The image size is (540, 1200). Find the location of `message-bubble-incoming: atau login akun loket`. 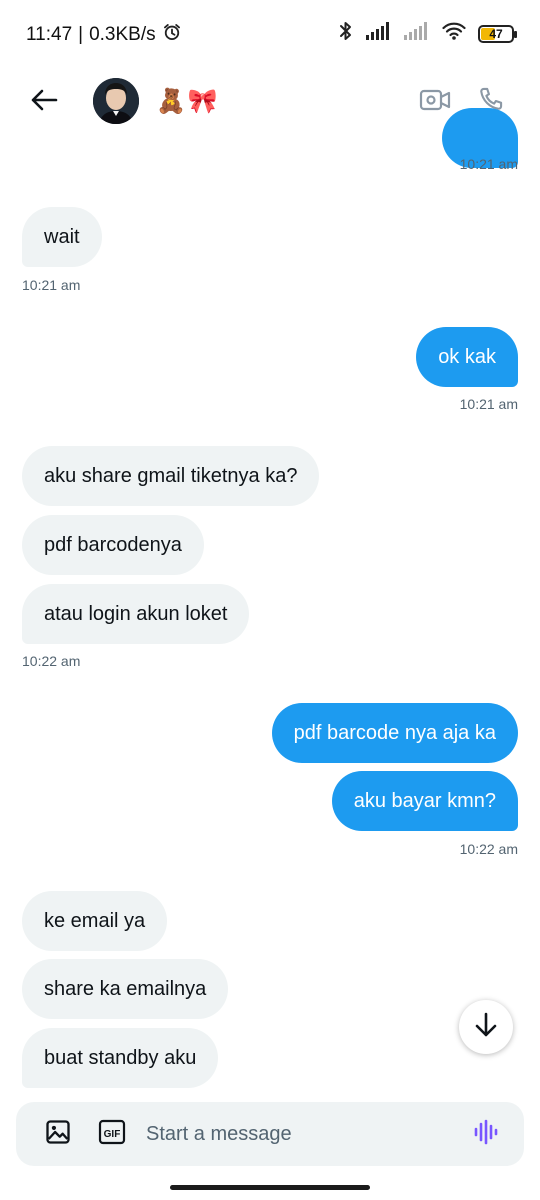

message-bubble-incoming: atau login akun loket is located at coordinates (136, 614).